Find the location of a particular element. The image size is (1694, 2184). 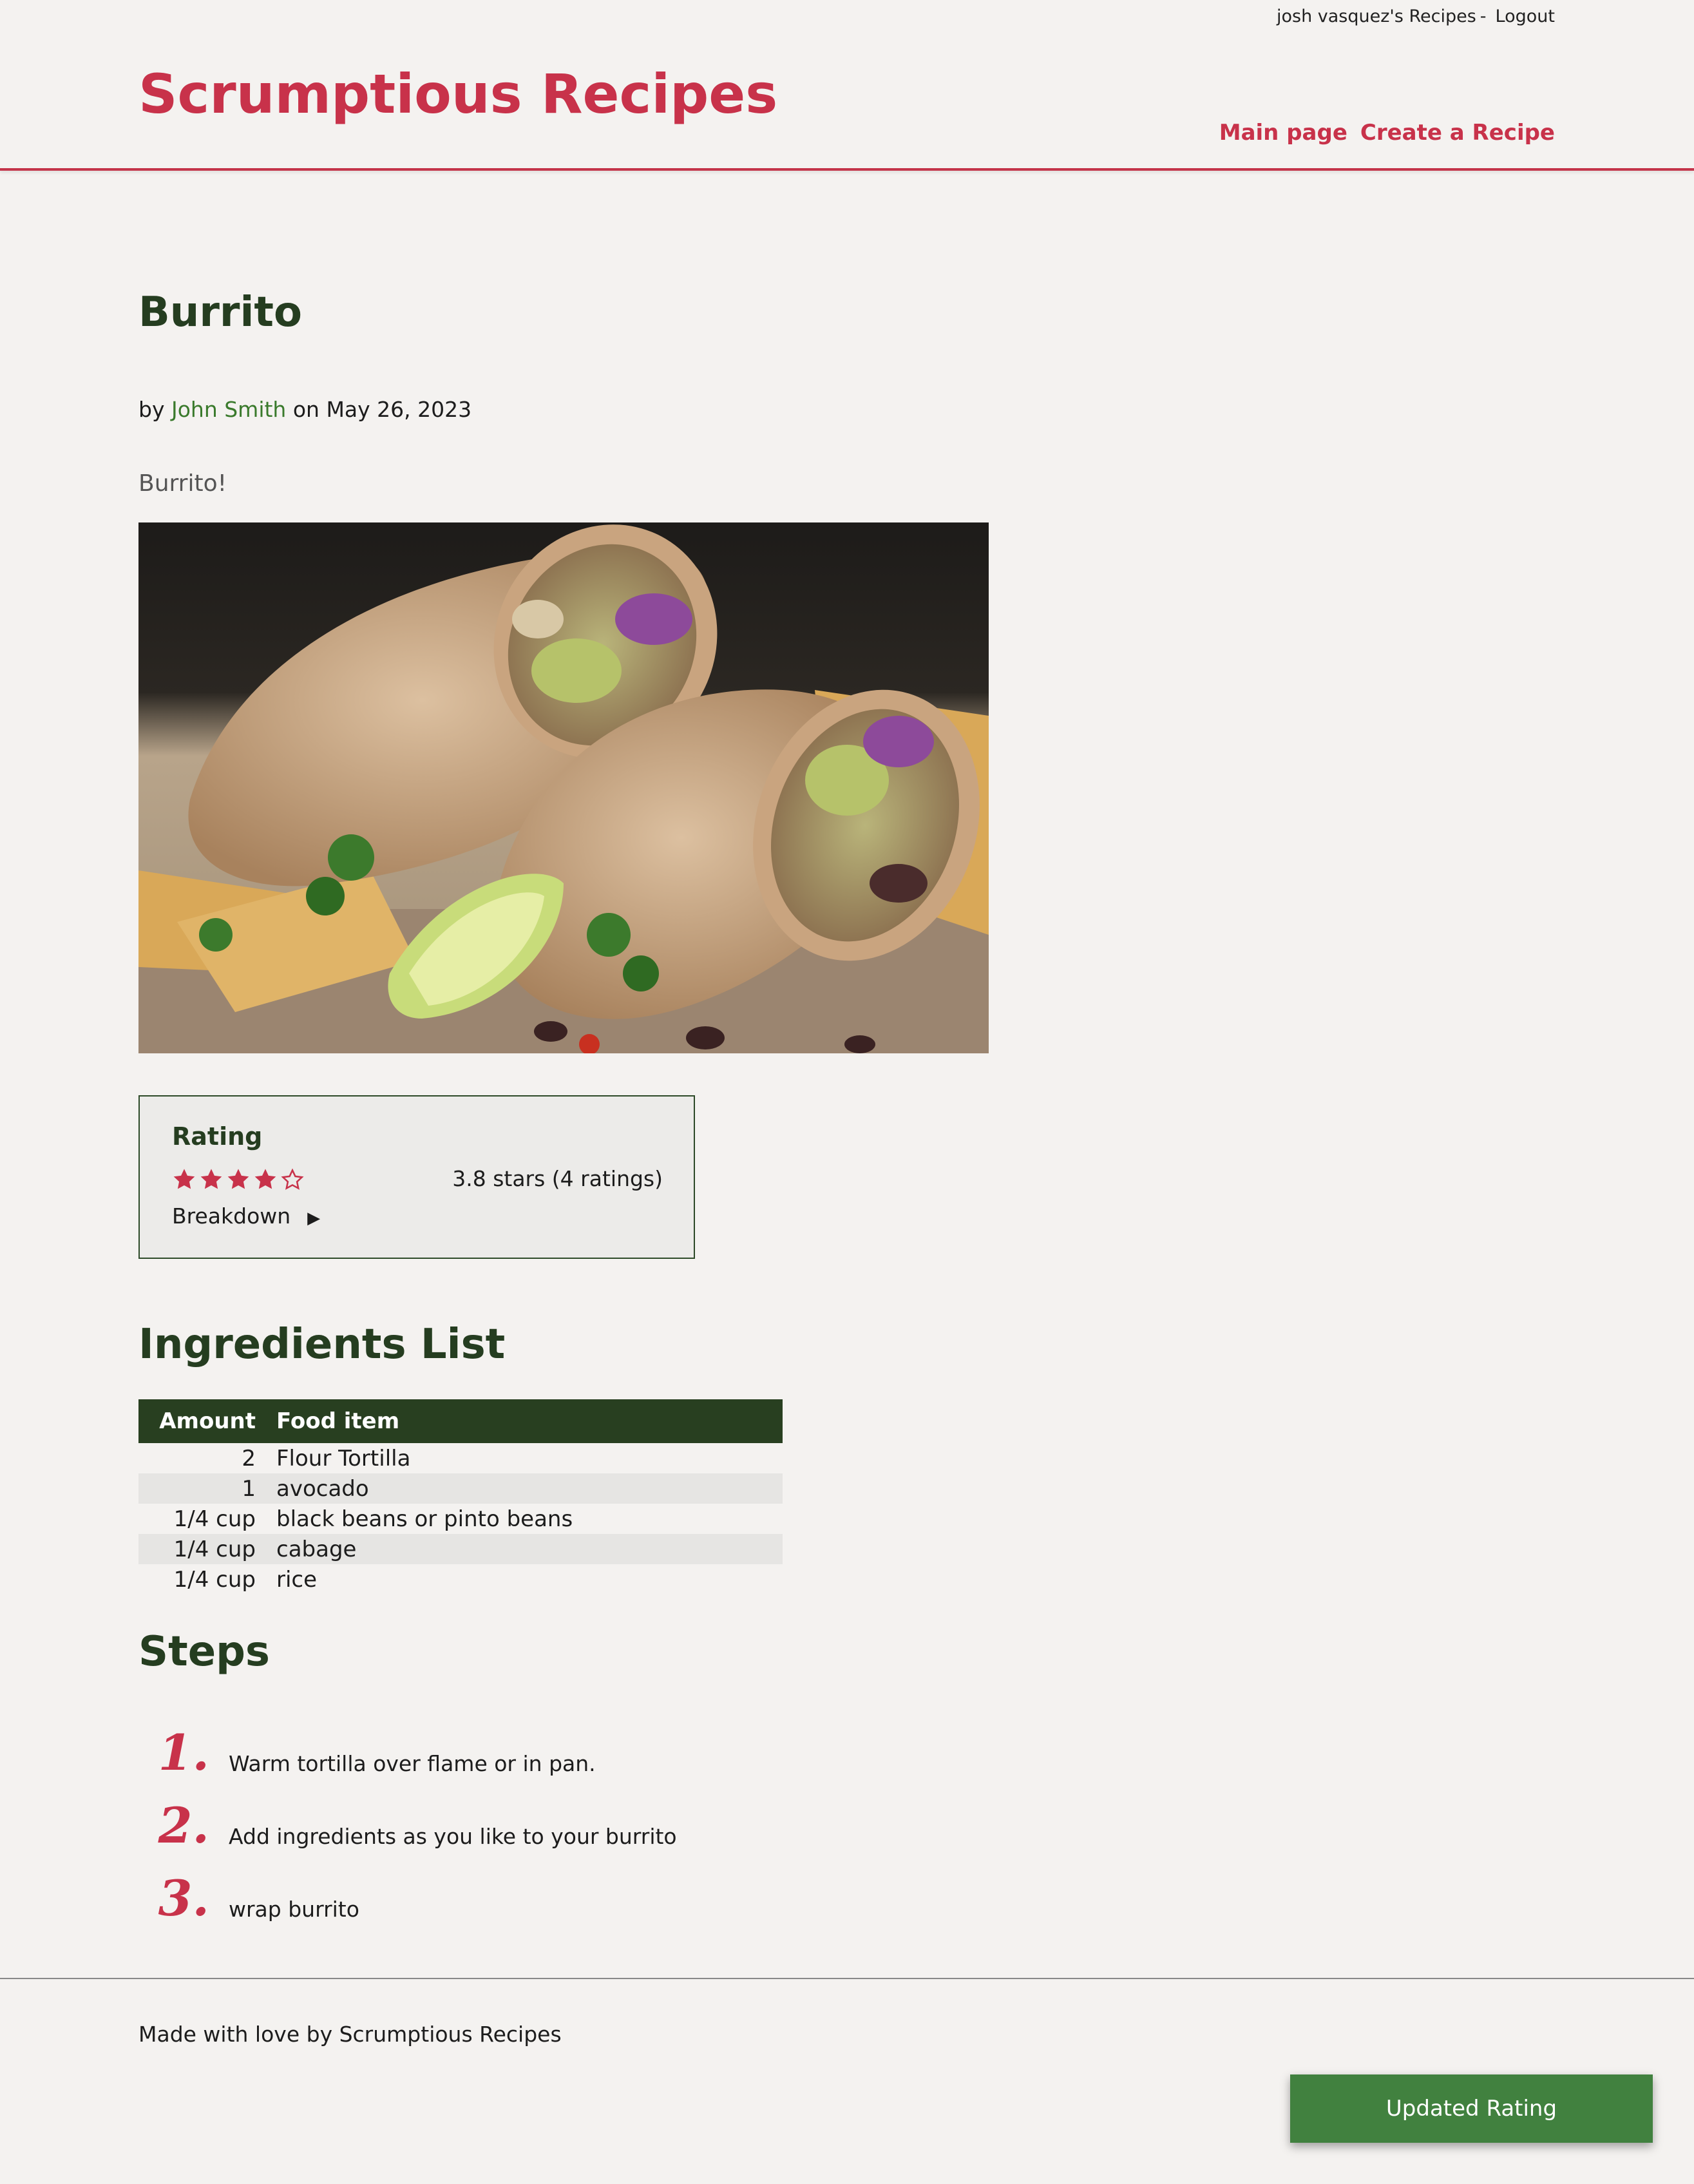

updated-rating-toast: Updated Rating is located at coordinates (1471, 2108).